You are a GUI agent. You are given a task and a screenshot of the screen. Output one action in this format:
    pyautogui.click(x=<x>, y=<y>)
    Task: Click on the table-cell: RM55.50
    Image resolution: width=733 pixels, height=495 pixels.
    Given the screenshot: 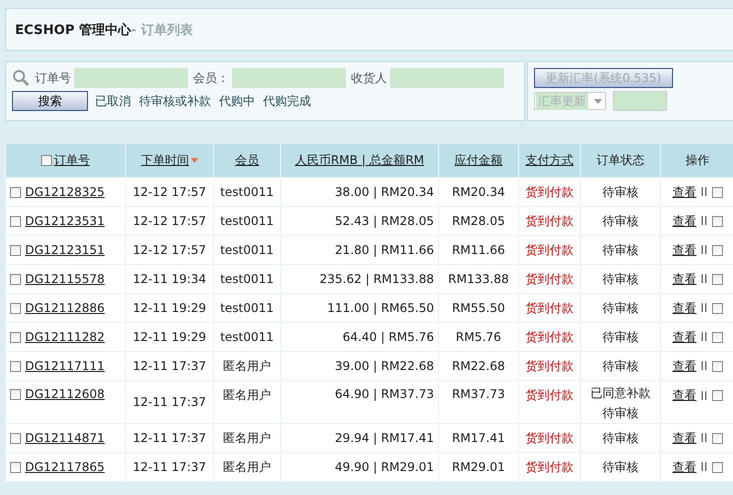 What is the action you would take?
    pyautogui.click(x=479, y=308)
    